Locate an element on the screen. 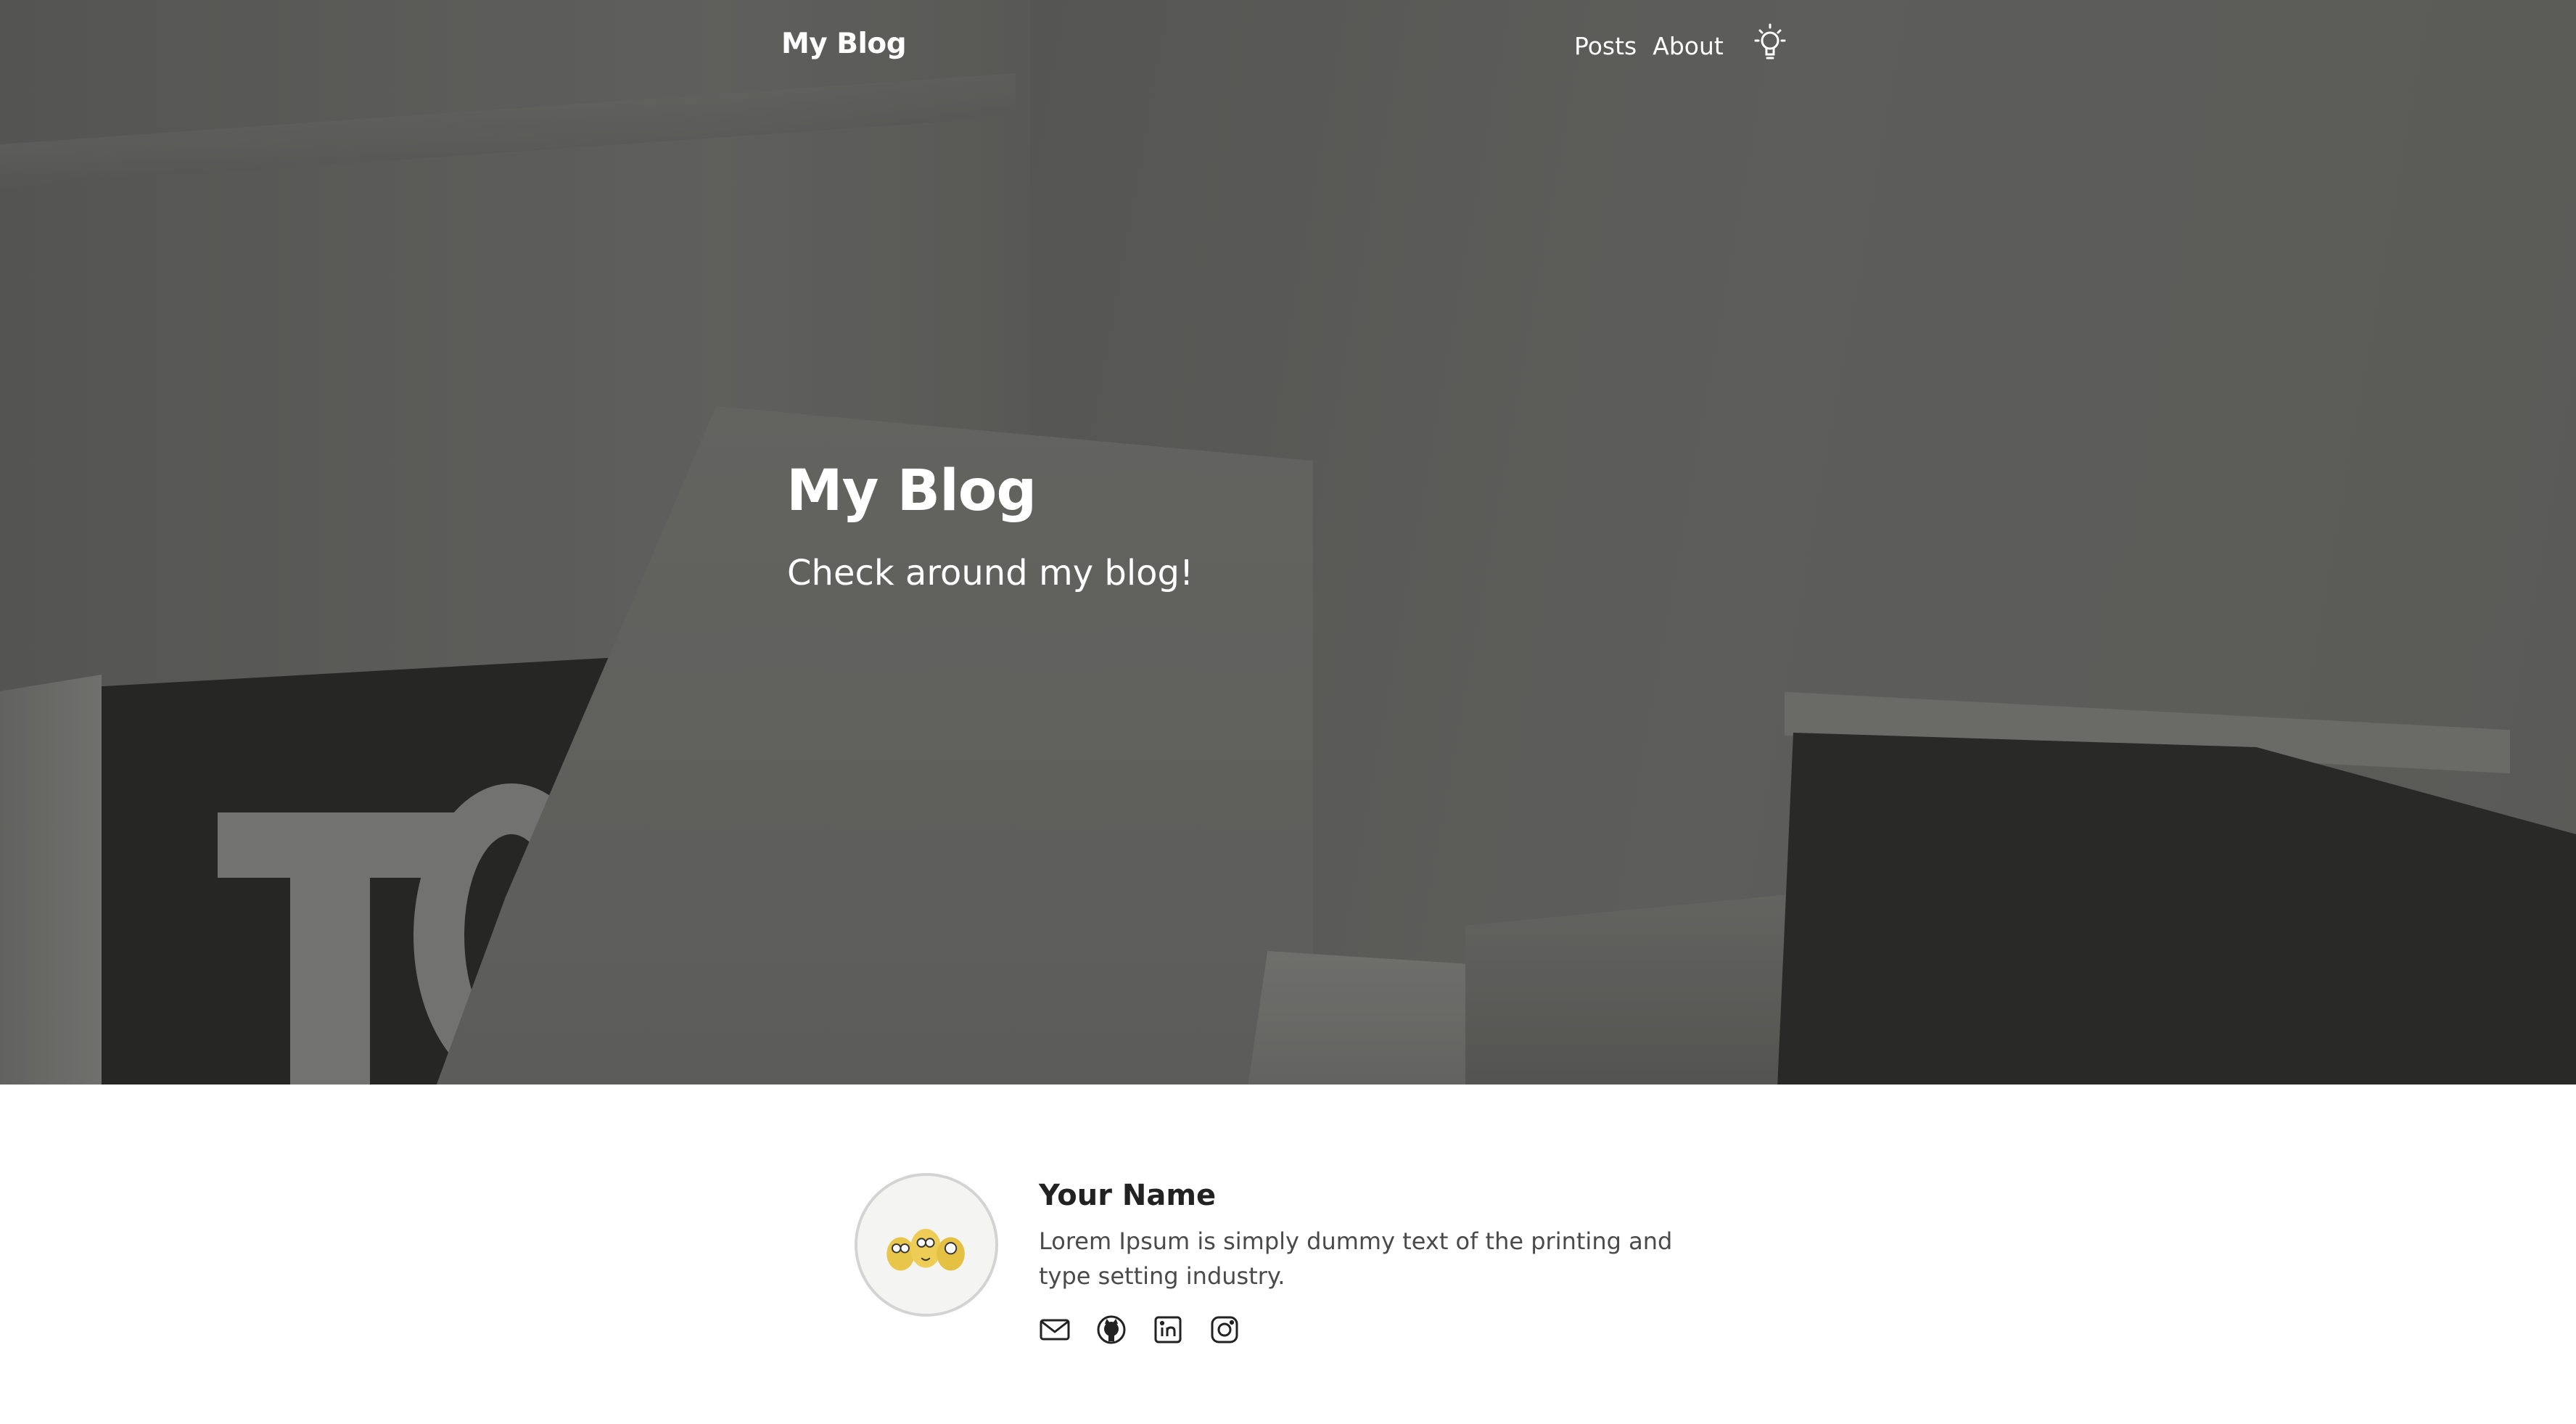 The height and width of the screenshot is (1424, 2576). avatar-image is located at coordinates (926, 1245).